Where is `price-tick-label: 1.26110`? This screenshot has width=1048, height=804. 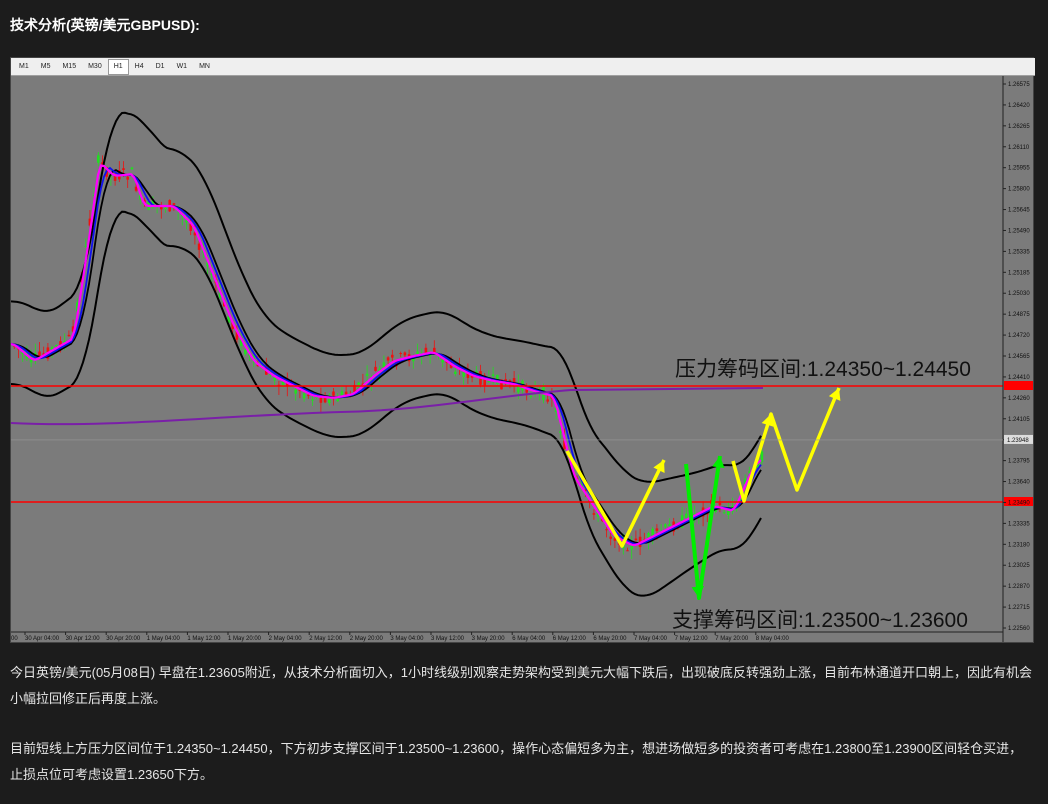
price-tick-label: 1.26110 is located at coordinates (1019, 148).